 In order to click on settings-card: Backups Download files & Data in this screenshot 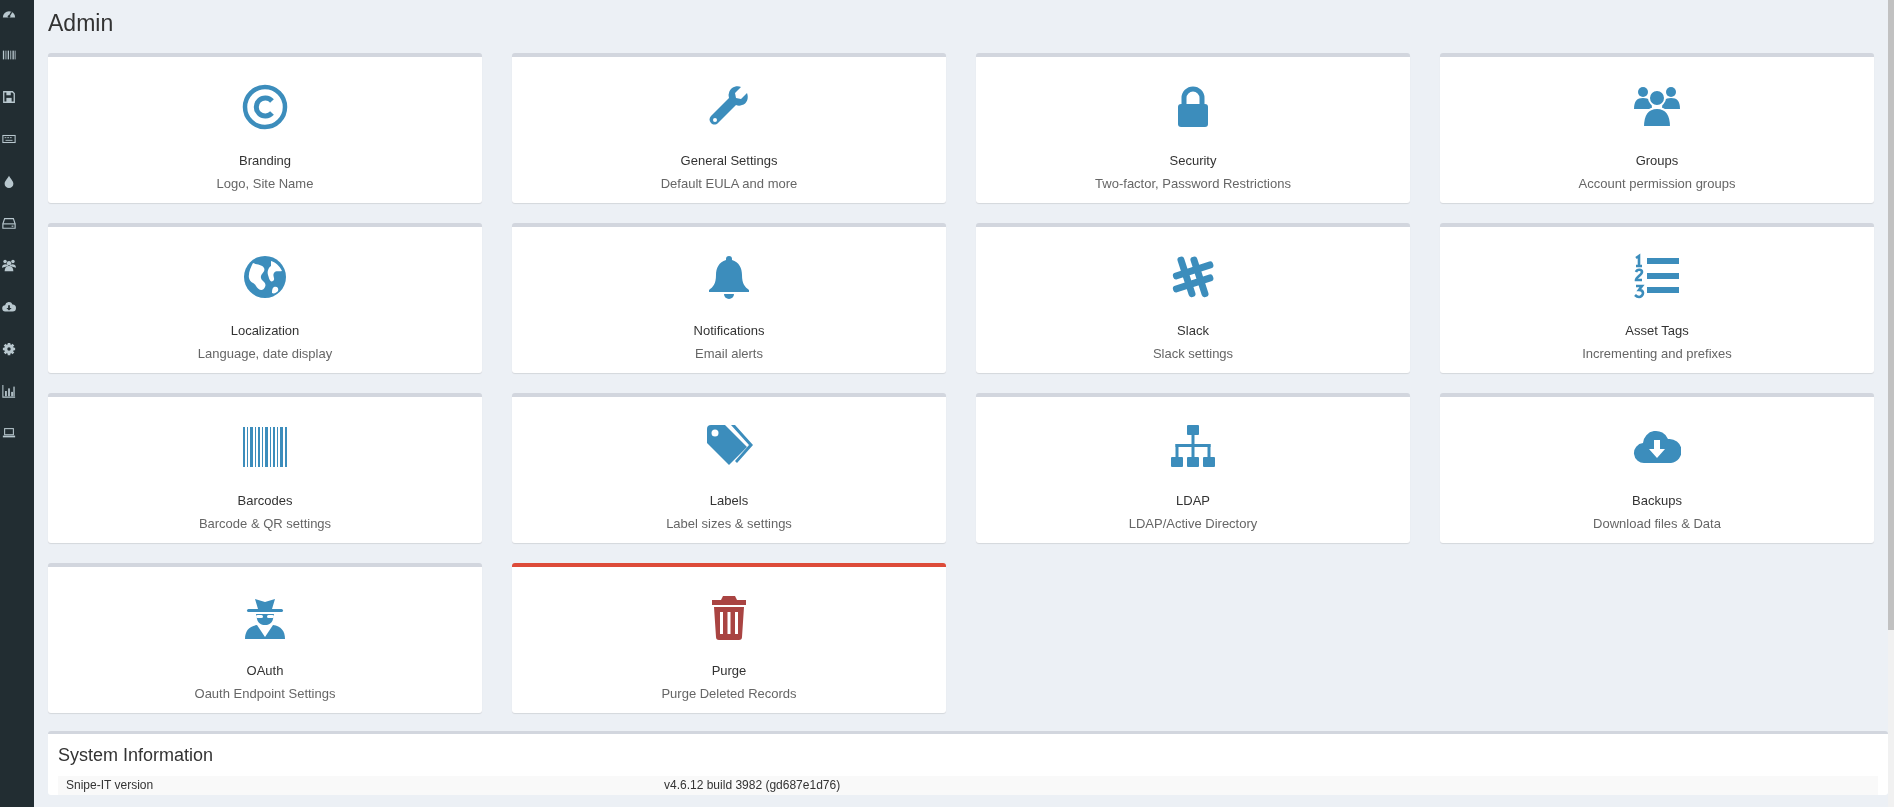, I will do `click(1657, 468)`.